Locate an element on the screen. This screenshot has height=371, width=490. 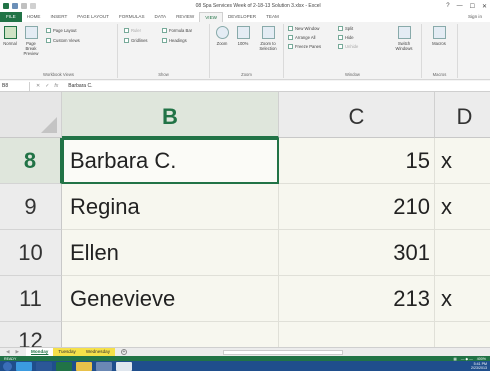
minimize-icon: — is located at coordinates (460, 6).